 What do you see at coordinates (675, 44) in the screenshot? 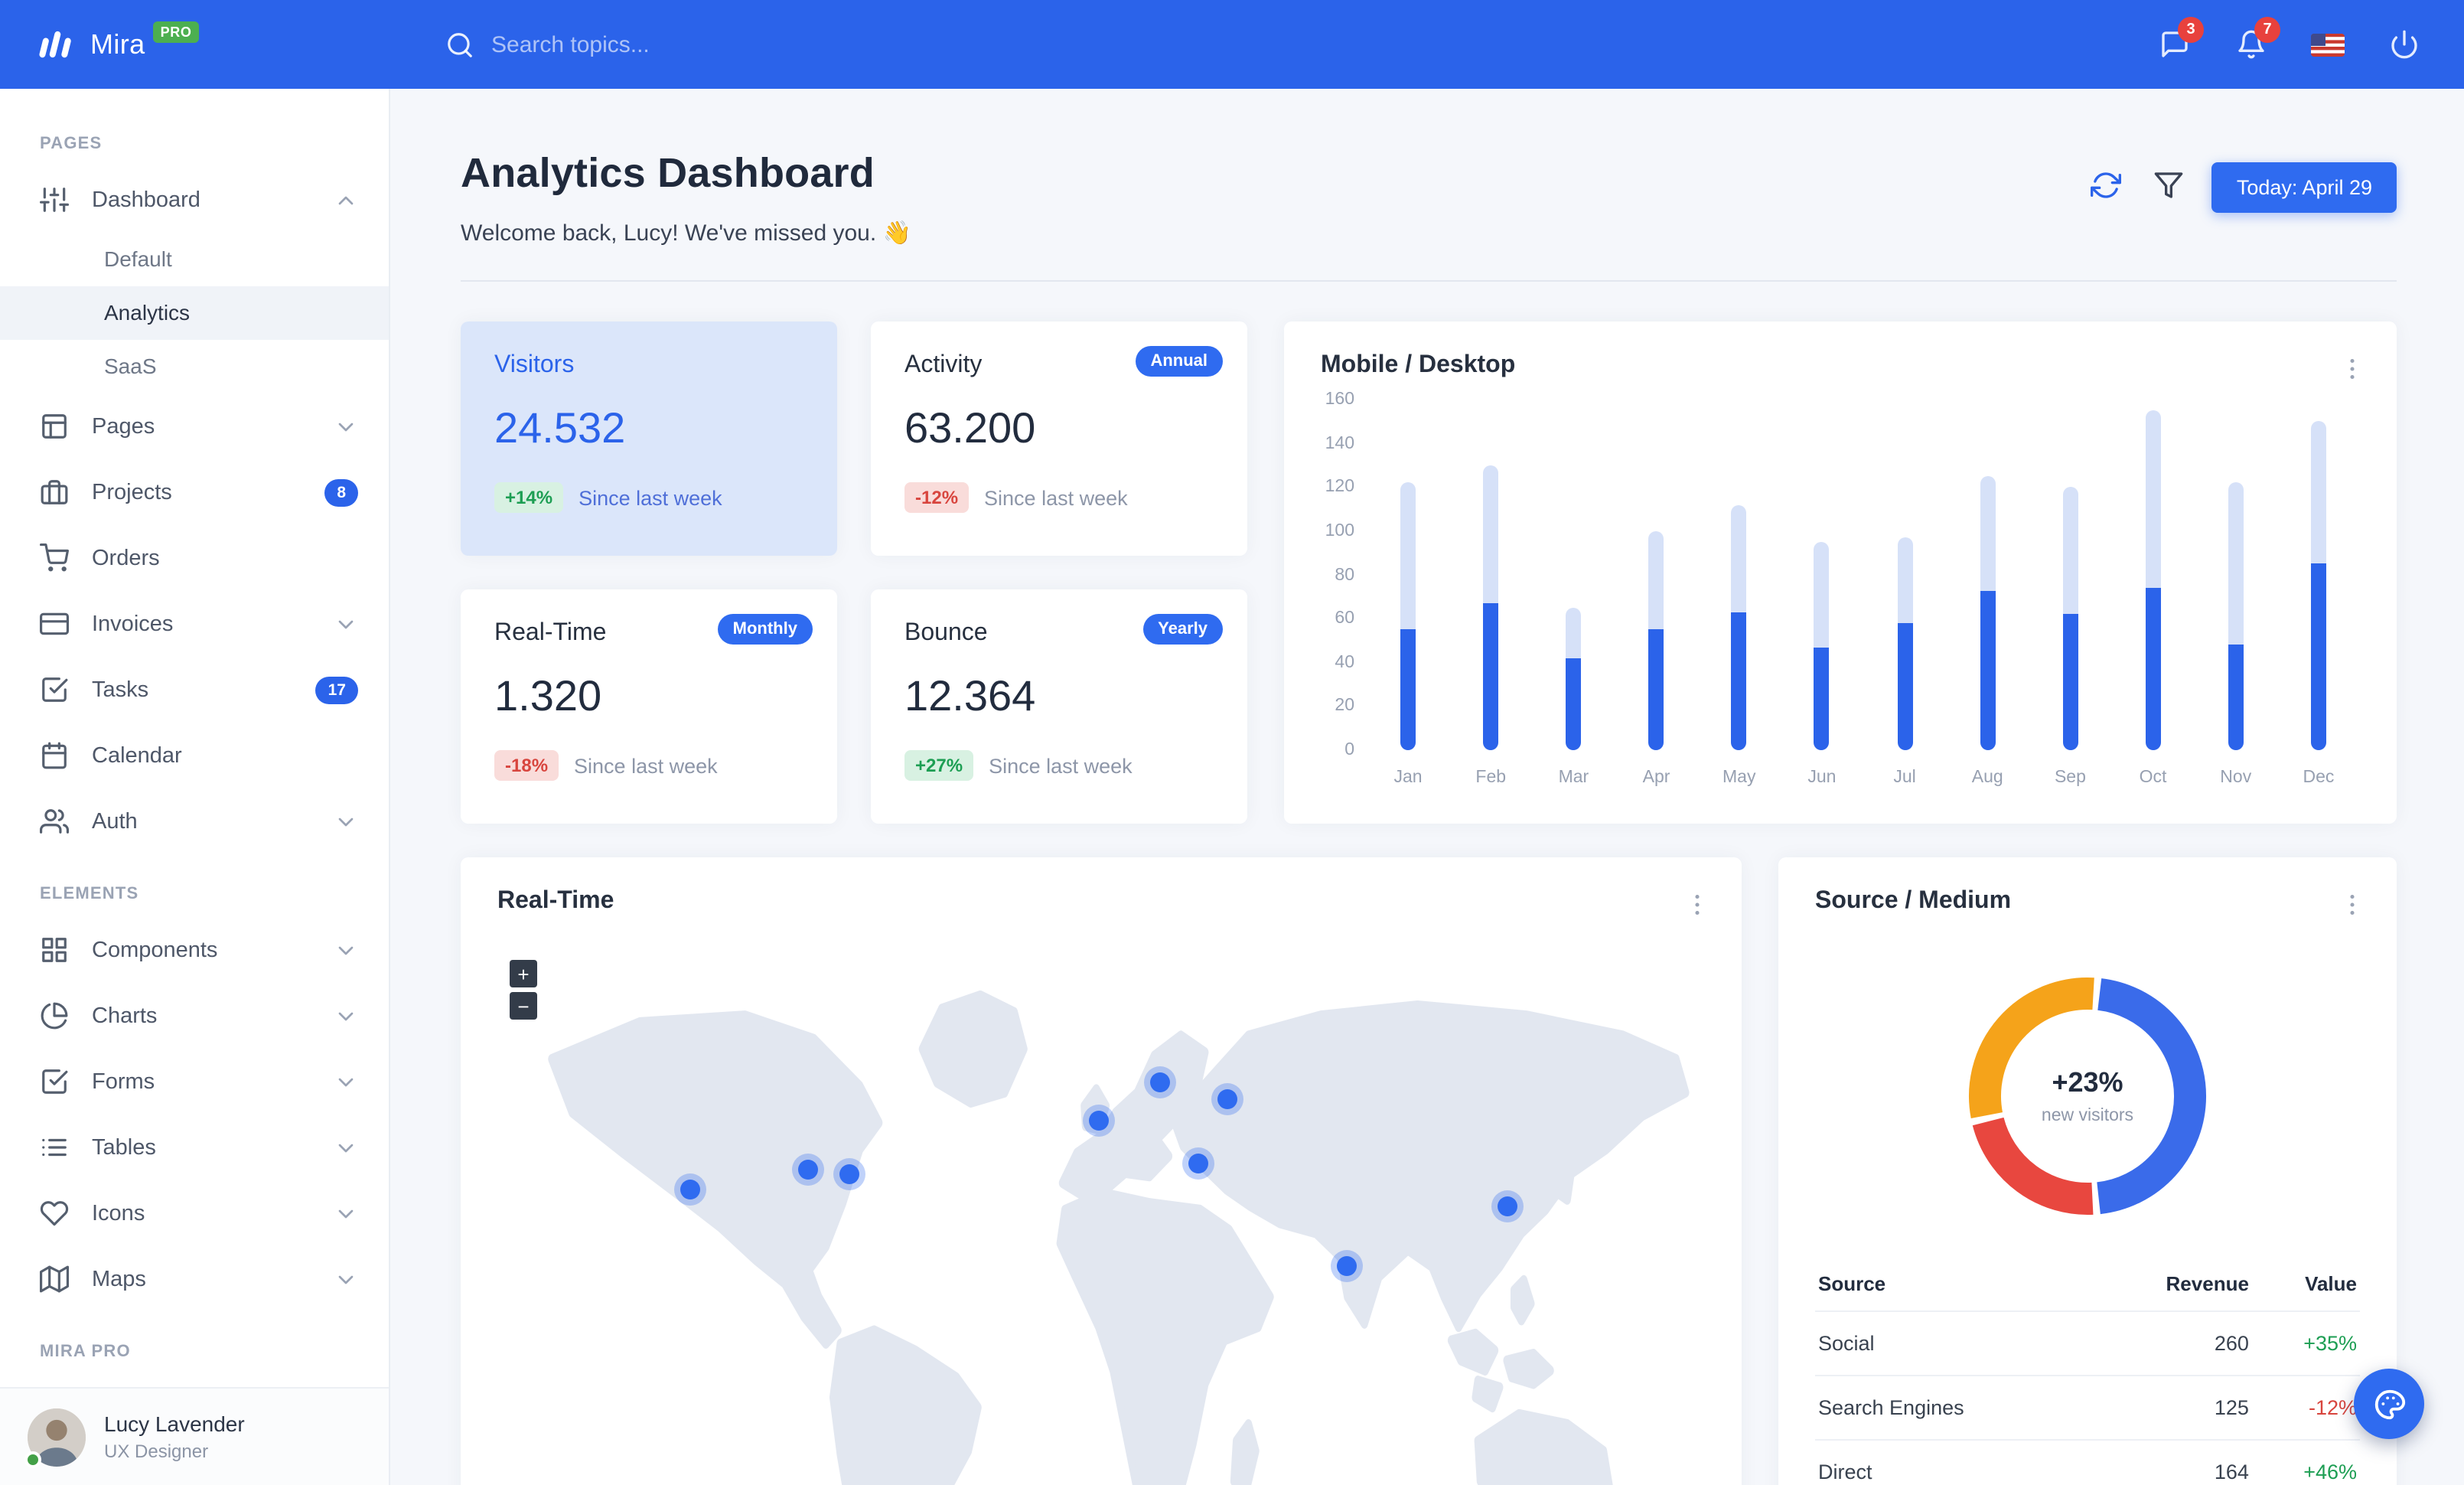
I see `search-input` at bounding box center [675, 44].